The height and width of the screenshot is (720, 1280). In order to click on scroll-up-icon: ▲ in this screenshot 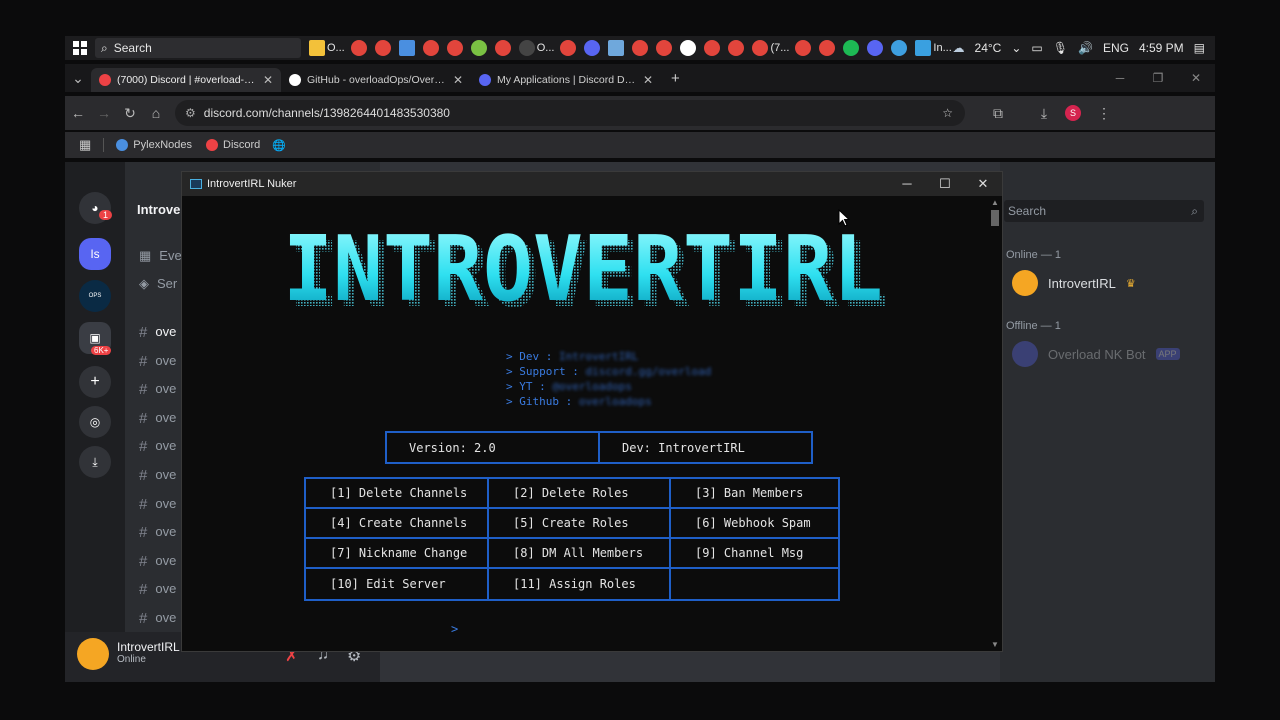, I will do `click(995, 202)`.